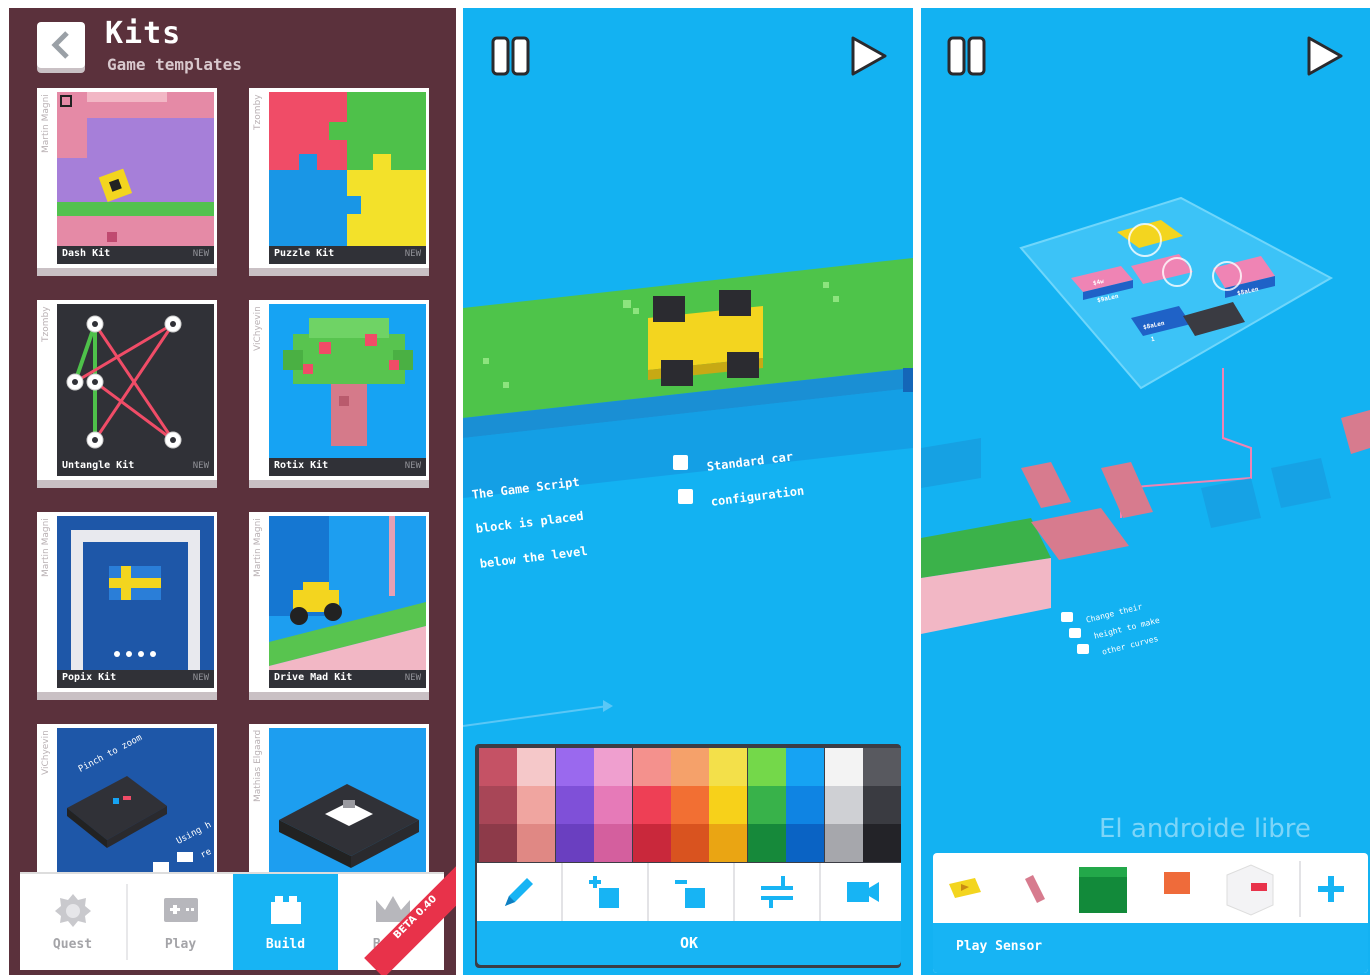 The image size is (1370, 975). What do you see at coordinates (304, 253) in the screenshot?
I see `card-title: Puzzle Kit` at bounding box center [304, 253].